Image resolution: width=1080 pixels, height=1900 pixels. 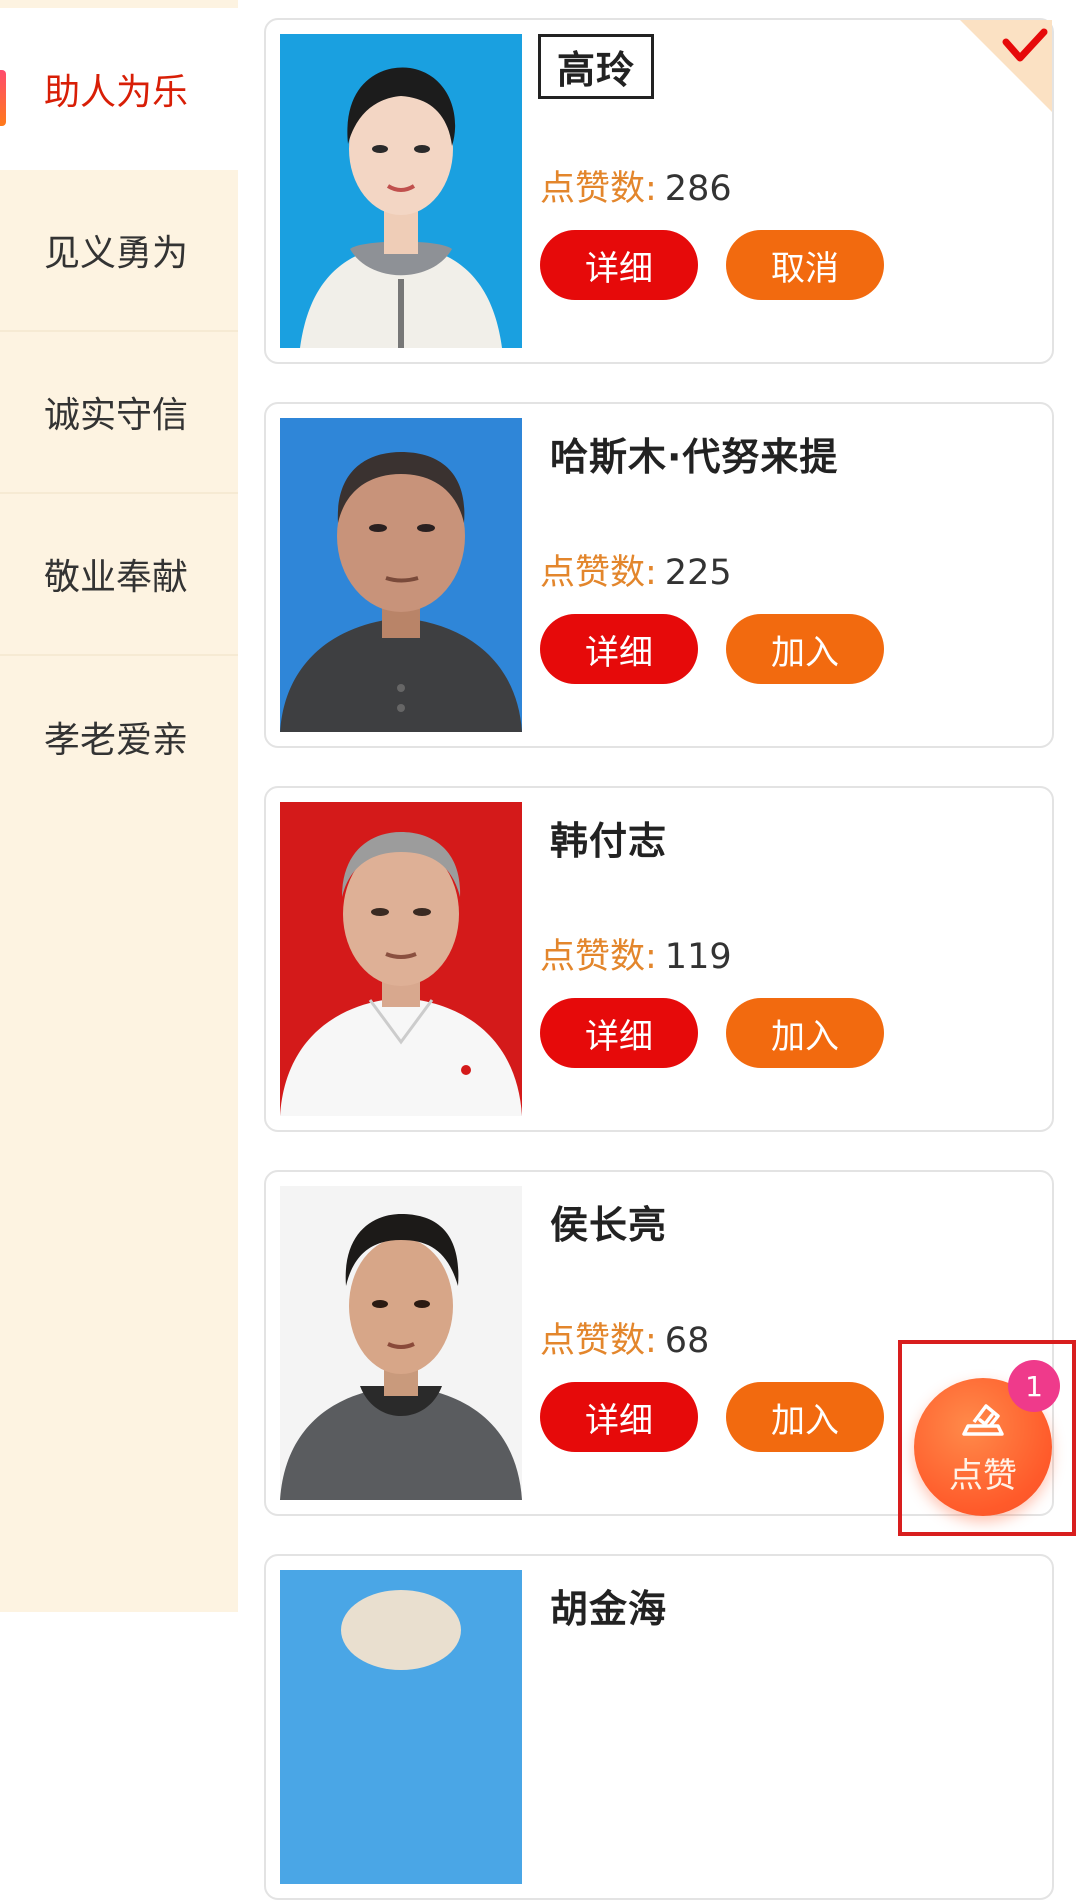 I want to click on candidate-name: 胡金海, so click(x=609, y=1609).